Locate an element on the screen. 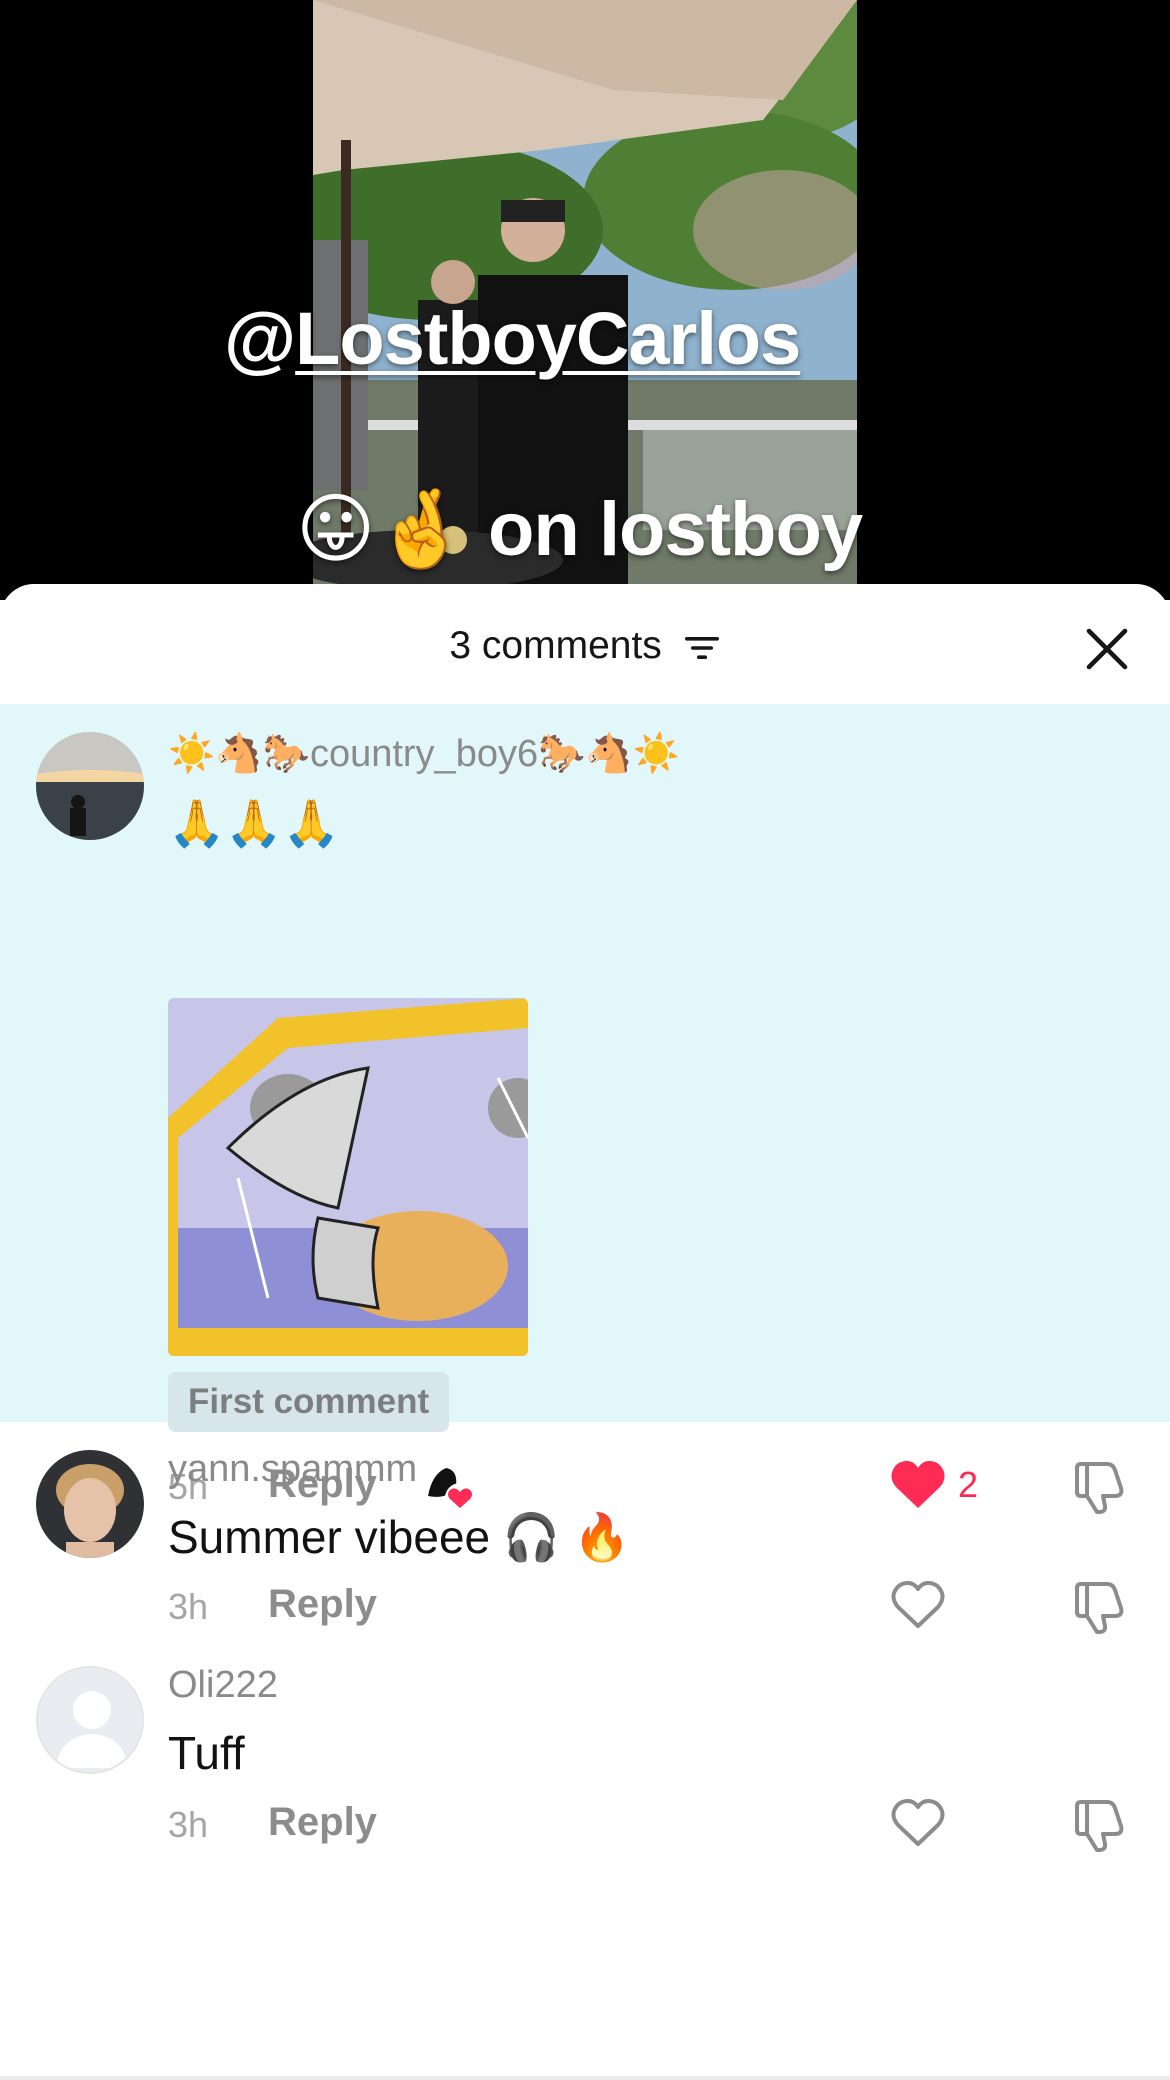 The image size is (1170, 2080). bottom-divider is located at coordinates (585, 2078).